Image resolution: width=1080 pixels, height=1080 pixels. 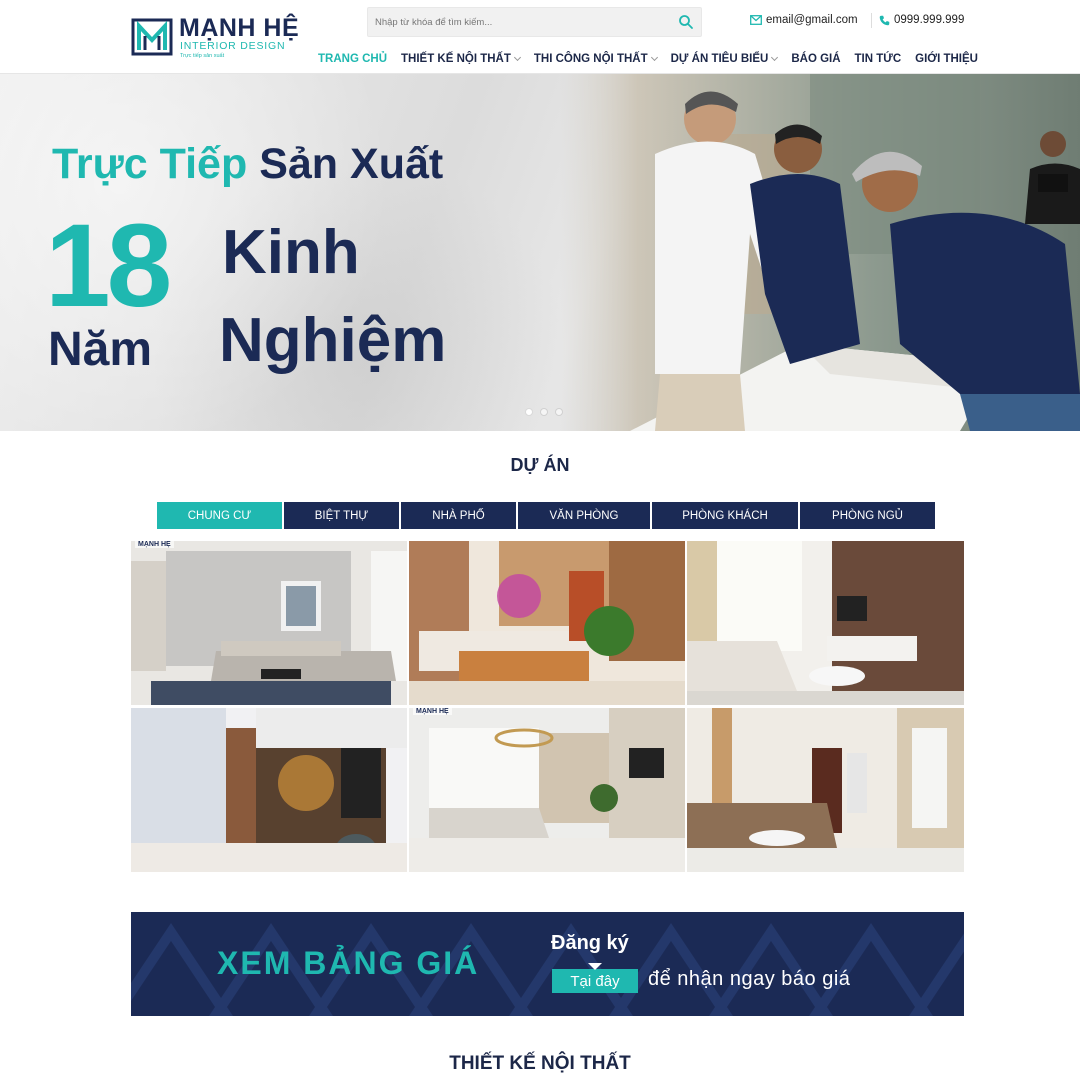 I want to click on hero-headline-1: Trực Tiếp Sản Xuất, so click(x=247, y=164).